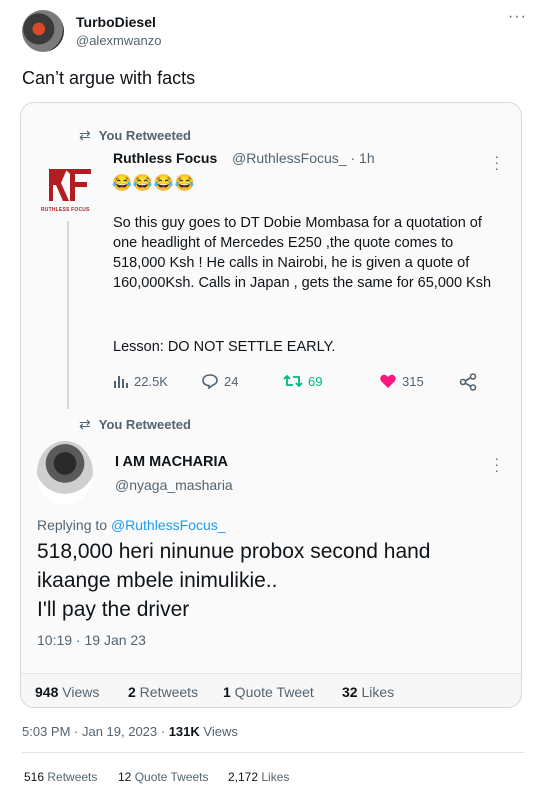  Describe the element at coordinates (34, 777) in the screenshot. I see `retweets-count: 516` at that location.